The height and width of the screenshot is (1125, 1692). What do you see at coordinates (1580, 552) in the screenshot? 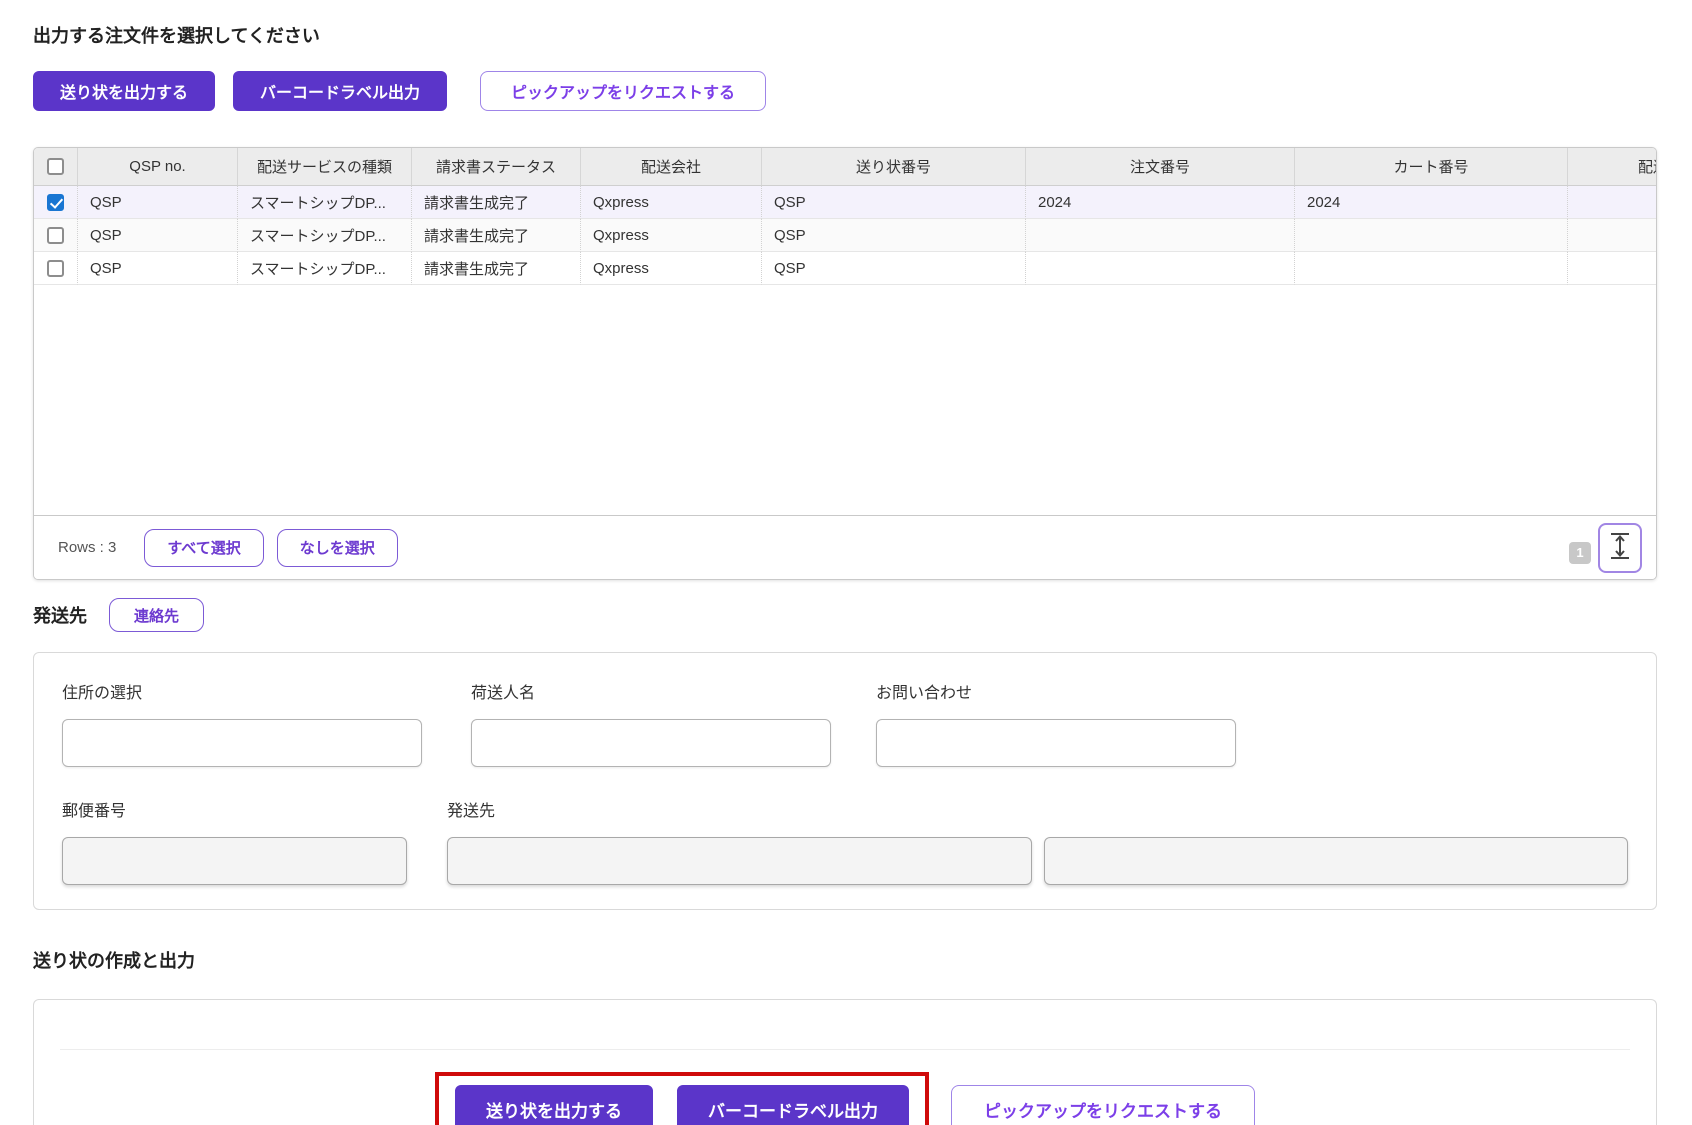
I see `page-number-badge: 1` at bounding box center [1580, 552].